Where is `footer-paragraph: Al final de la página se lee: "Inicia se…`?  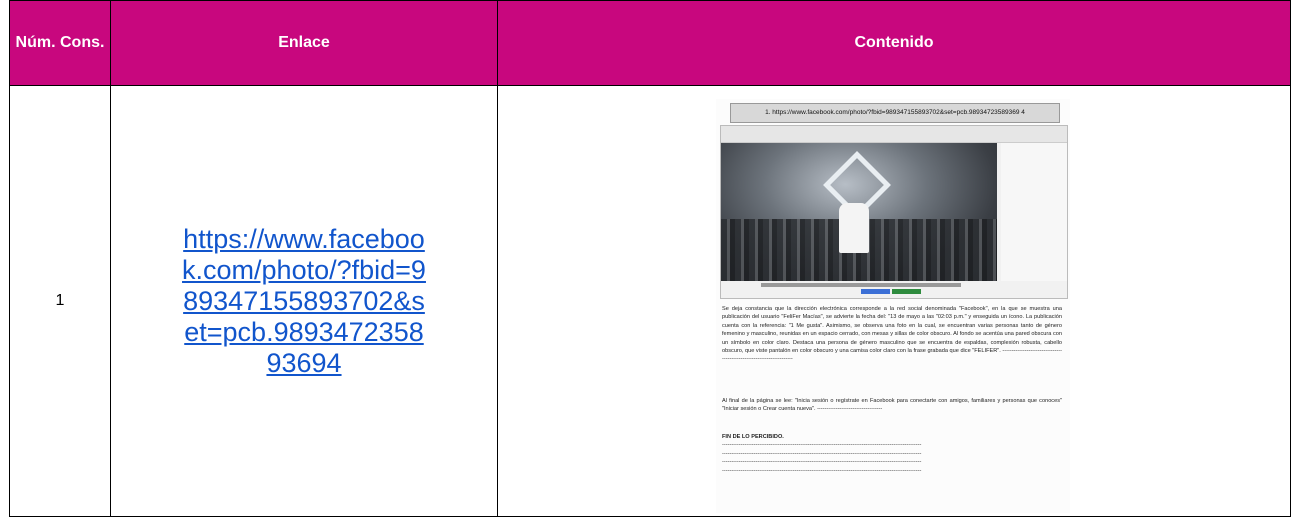
footer-paragraph: Al final de la página se lee: "Inicia se… is located at coordinates (892, 405).